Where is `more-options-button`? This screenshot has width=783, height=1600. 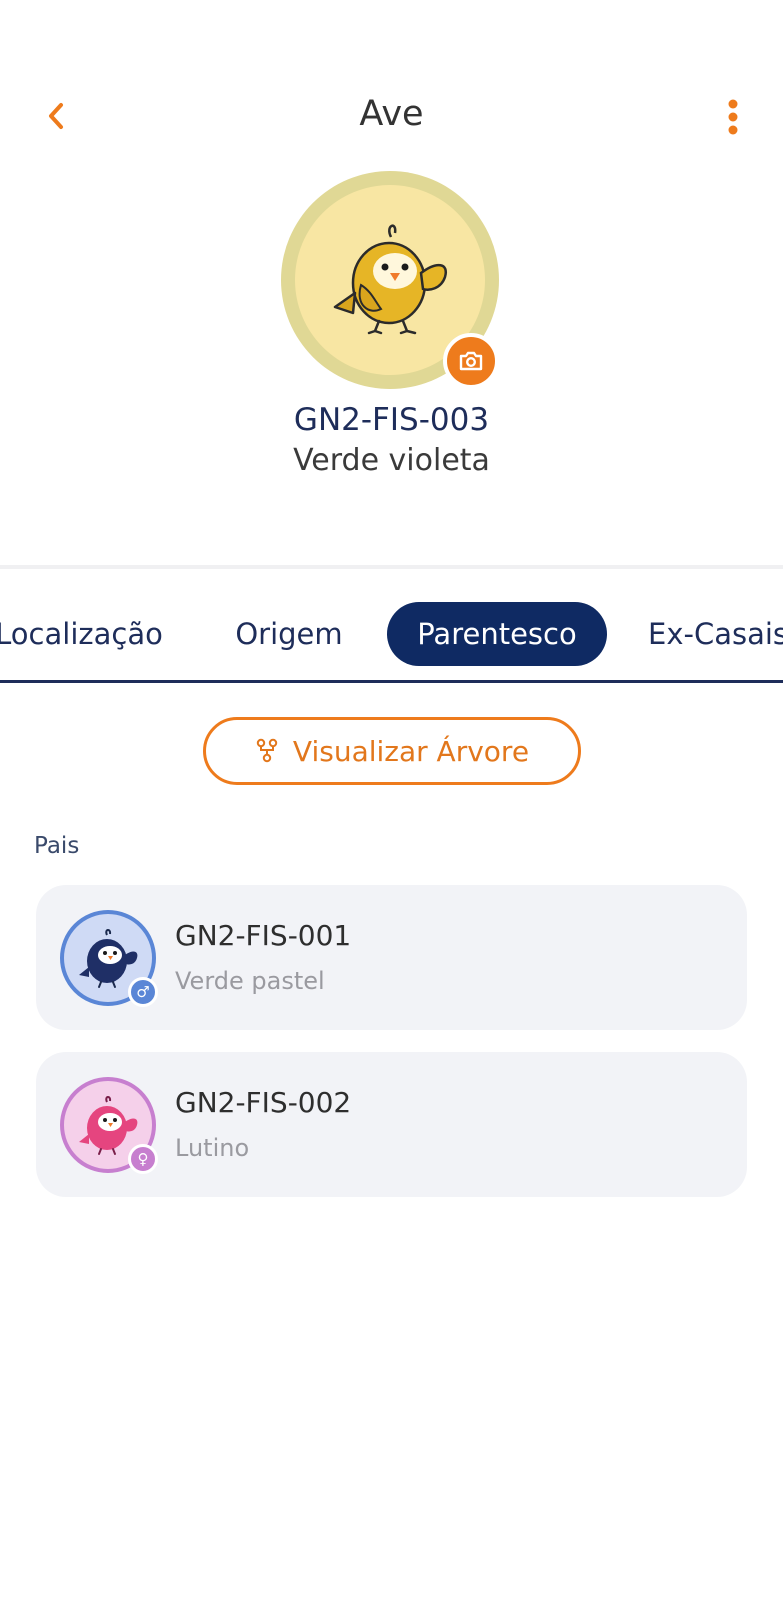
more-options-button is located at coordinates (733, 117).